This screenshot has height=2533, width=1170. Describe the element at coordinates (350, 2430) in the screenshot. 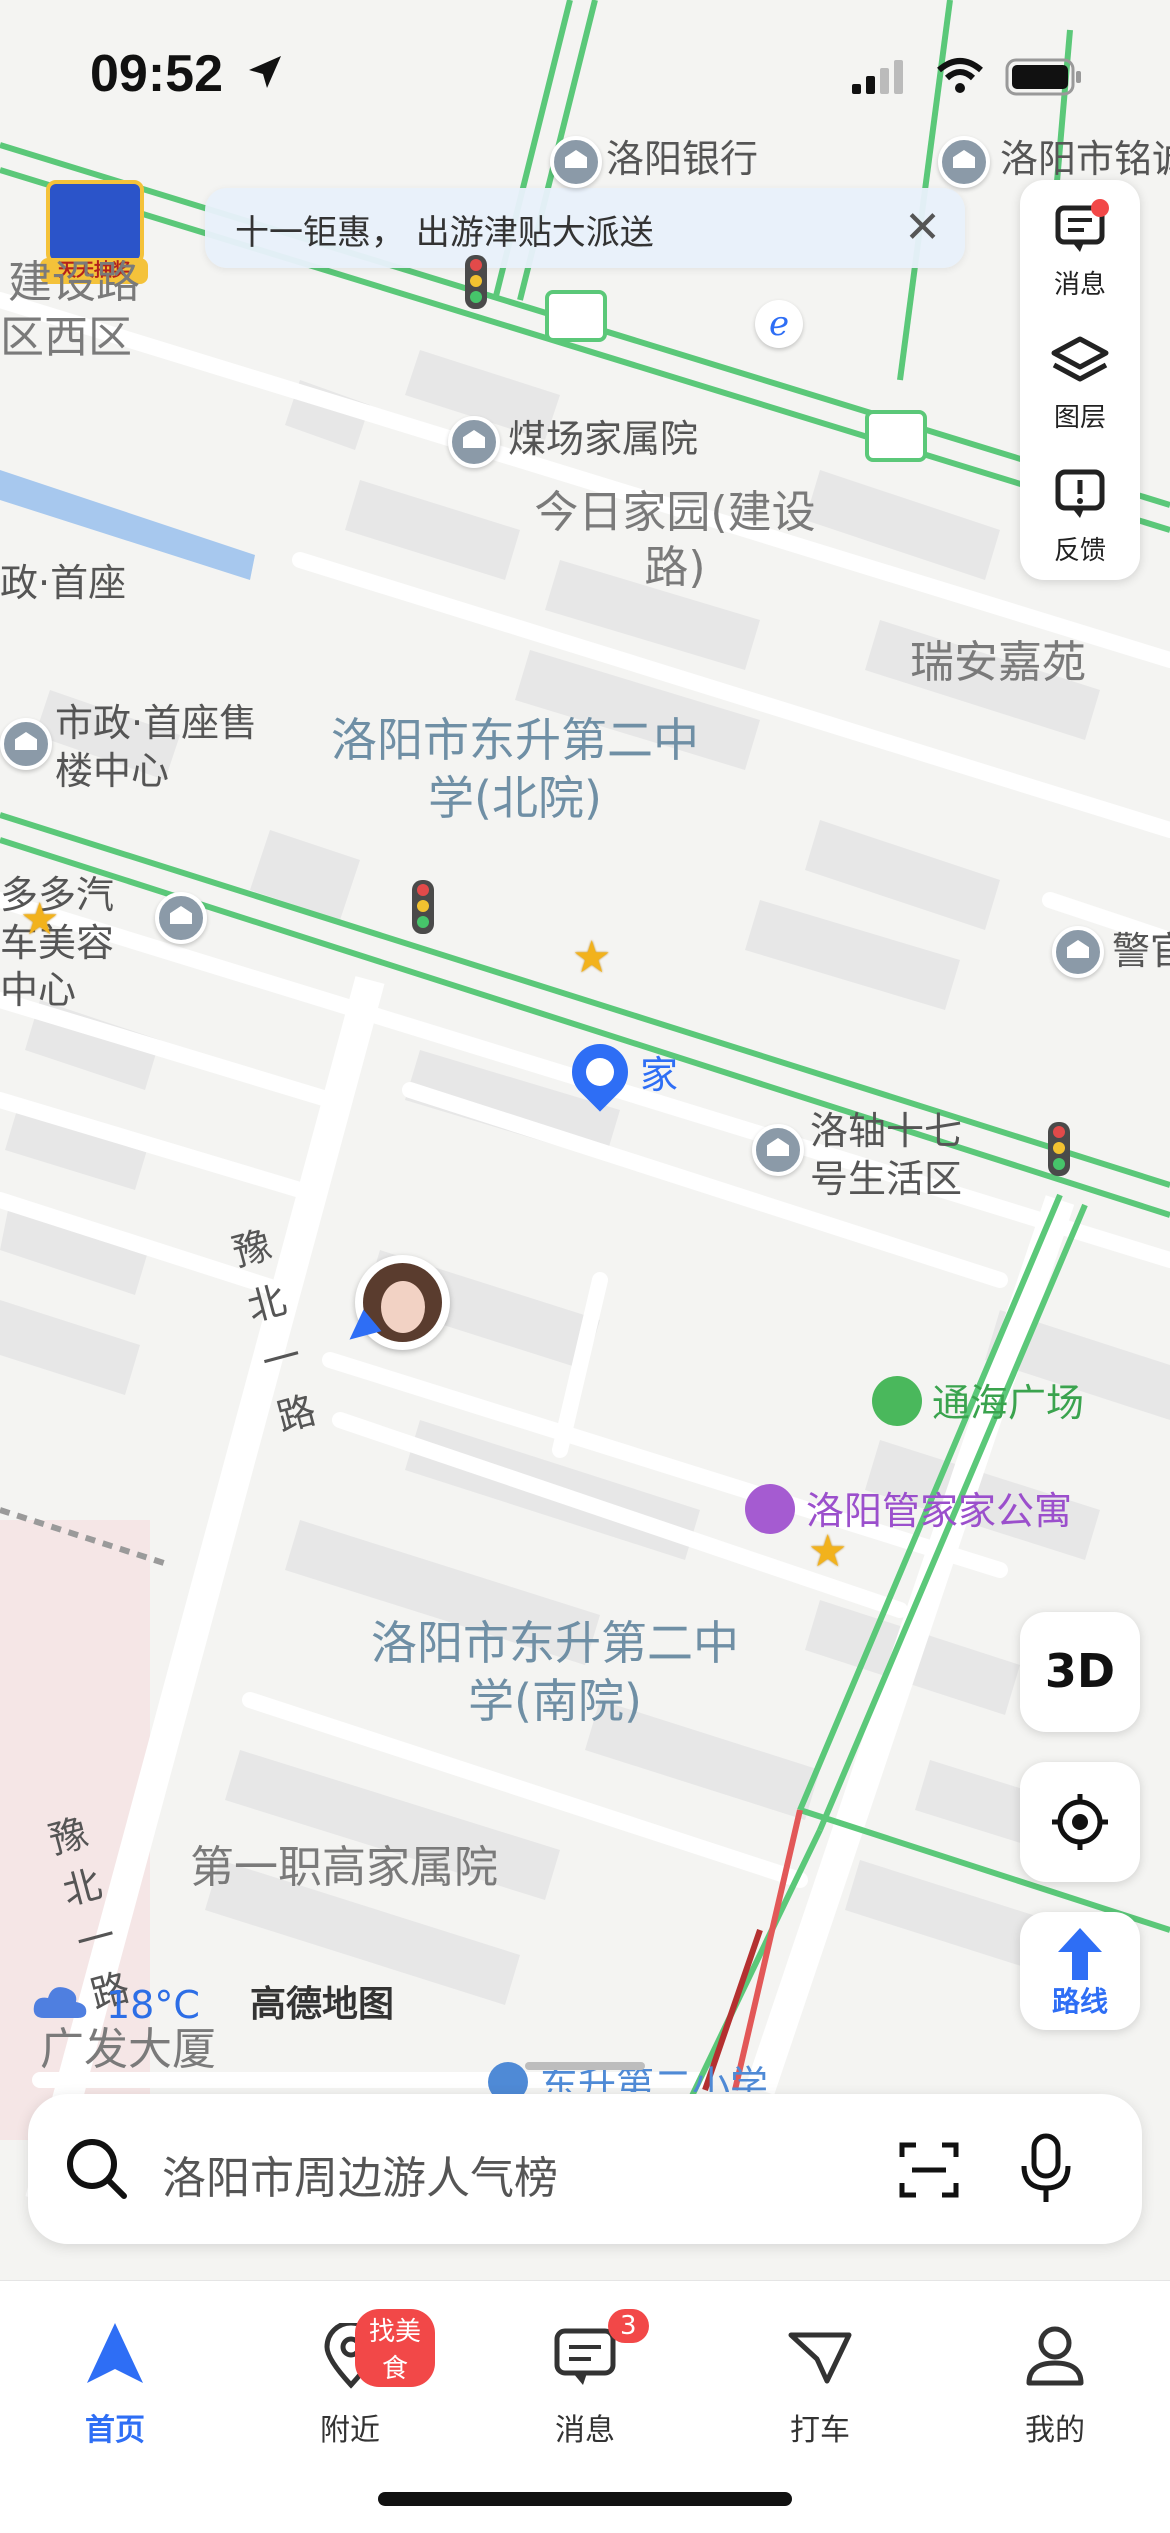

I see `tab-nearby-label: 附近` at that location.